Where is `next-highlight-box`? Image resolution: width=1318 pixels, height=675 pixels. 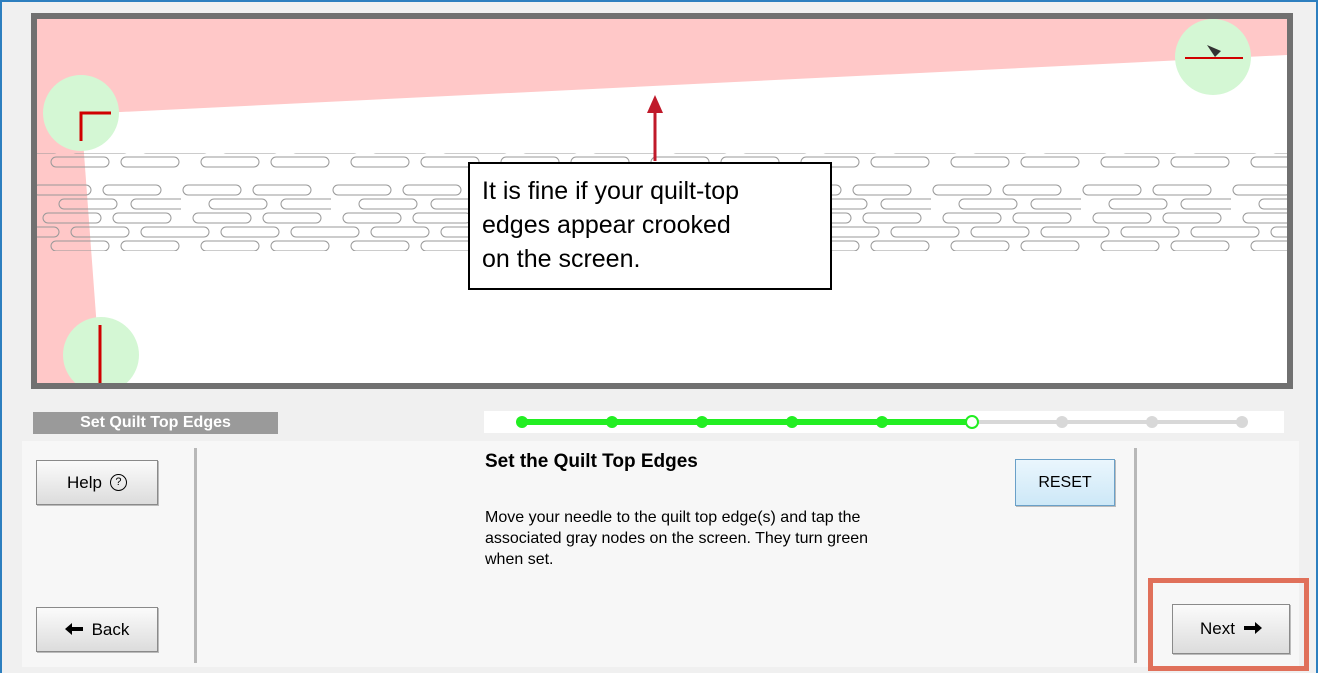
next-highlight-box is located at coordinates (1228, 624).